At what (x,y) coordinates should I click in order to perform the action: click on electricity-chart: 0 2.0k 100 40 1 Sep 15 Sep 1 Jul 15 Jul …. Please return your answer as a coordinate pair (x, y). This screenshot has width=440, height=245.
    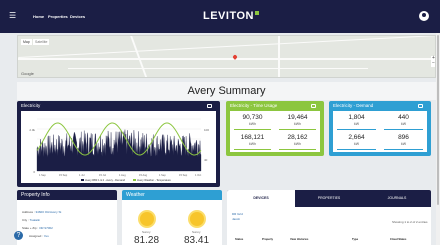
    Looking at the image, I should click on (118, 147).